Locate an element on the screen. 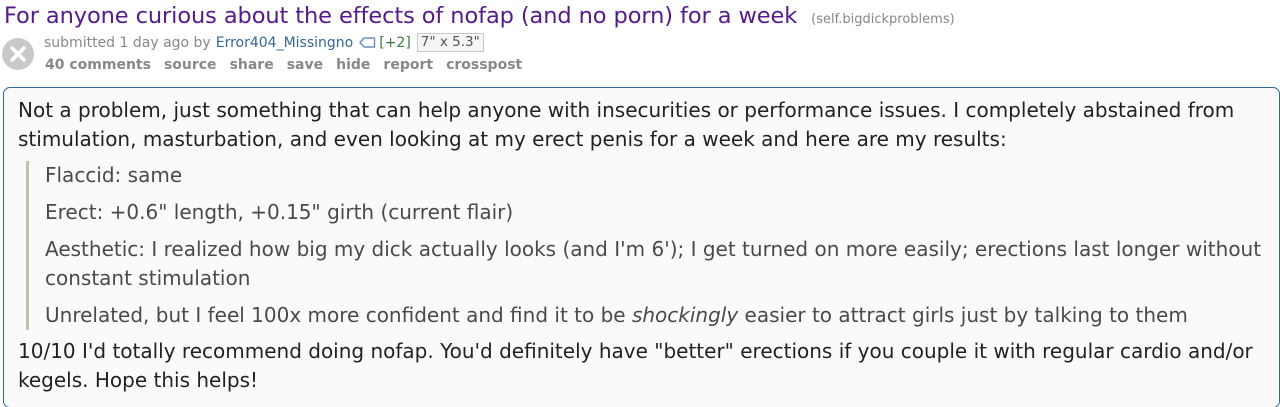 This screenshot has height=407, width=1280. crosspost-button: crosspost is located at coordinates (484, 65).